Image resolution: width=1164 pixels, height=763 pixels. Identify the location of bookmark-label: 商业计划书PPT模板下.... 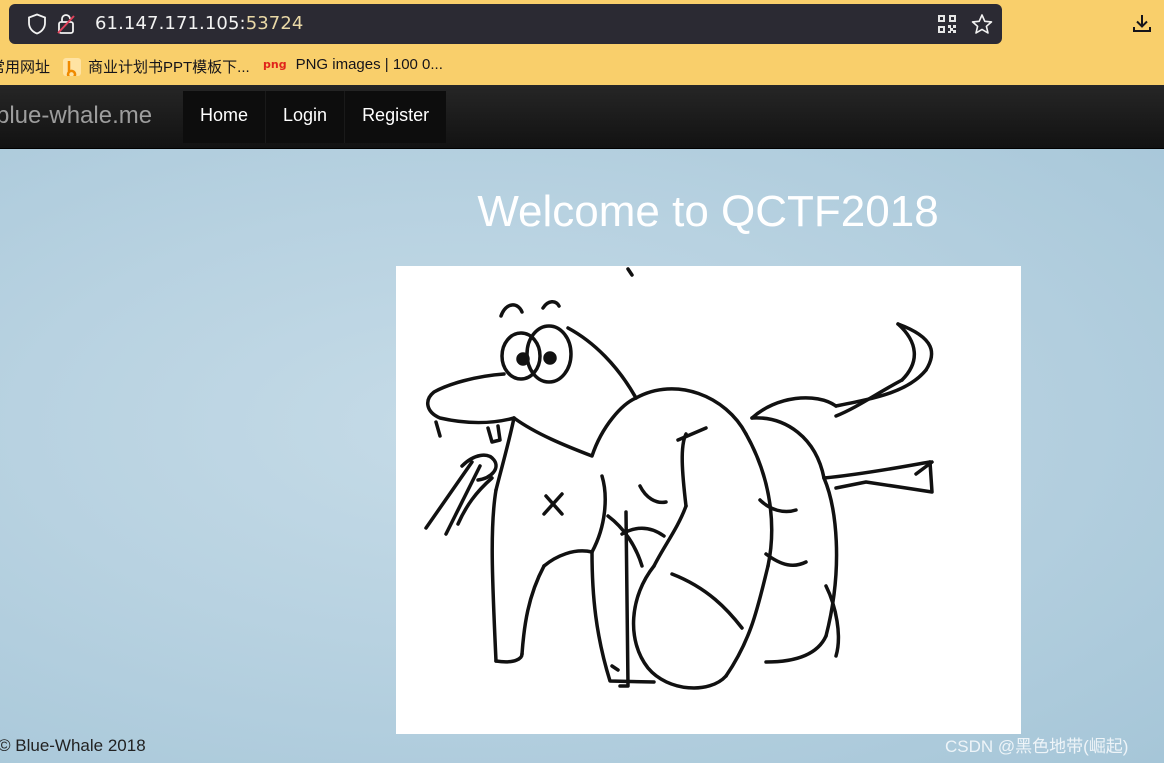
(169, 67).